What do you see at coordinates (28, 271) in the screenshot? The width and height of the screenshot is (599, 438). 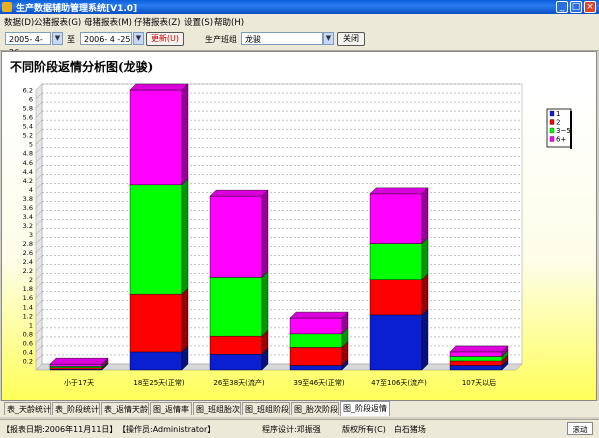 I see `y-tick-label: 2.2` at bounding box center [28, 271].